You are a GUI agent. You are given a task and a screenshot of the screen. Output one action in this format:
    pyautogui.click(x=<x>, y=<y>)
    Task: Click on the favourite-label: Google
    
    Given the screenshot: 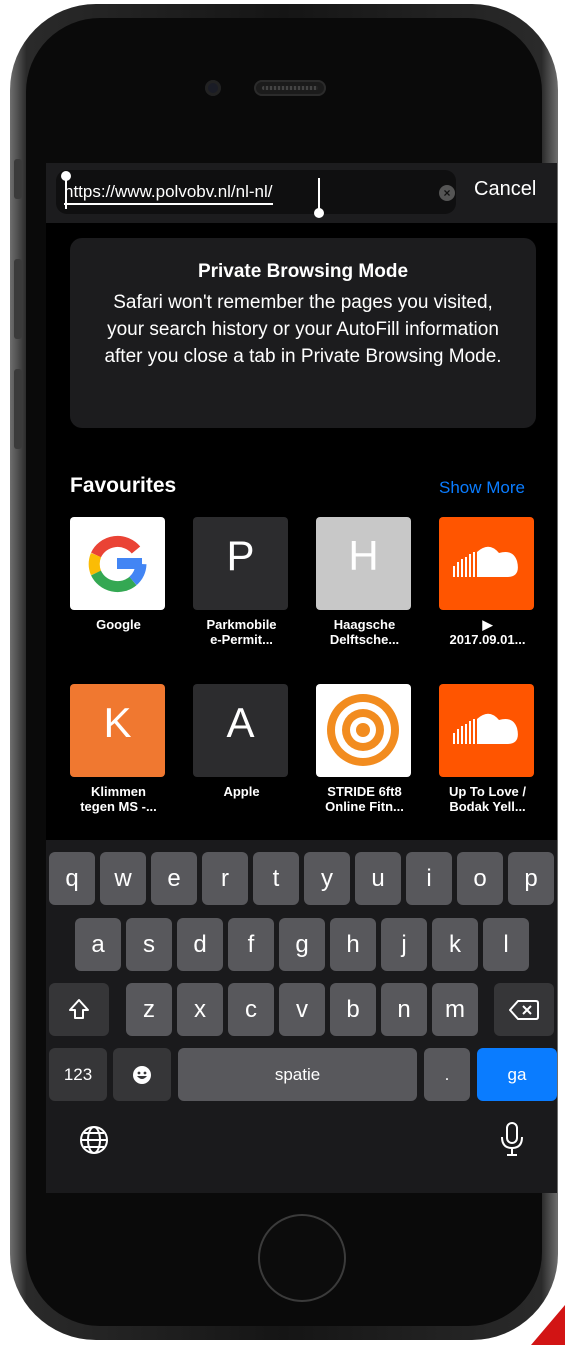 What is the action you would take?
    pyautogui.click(x=118, y=624)
    